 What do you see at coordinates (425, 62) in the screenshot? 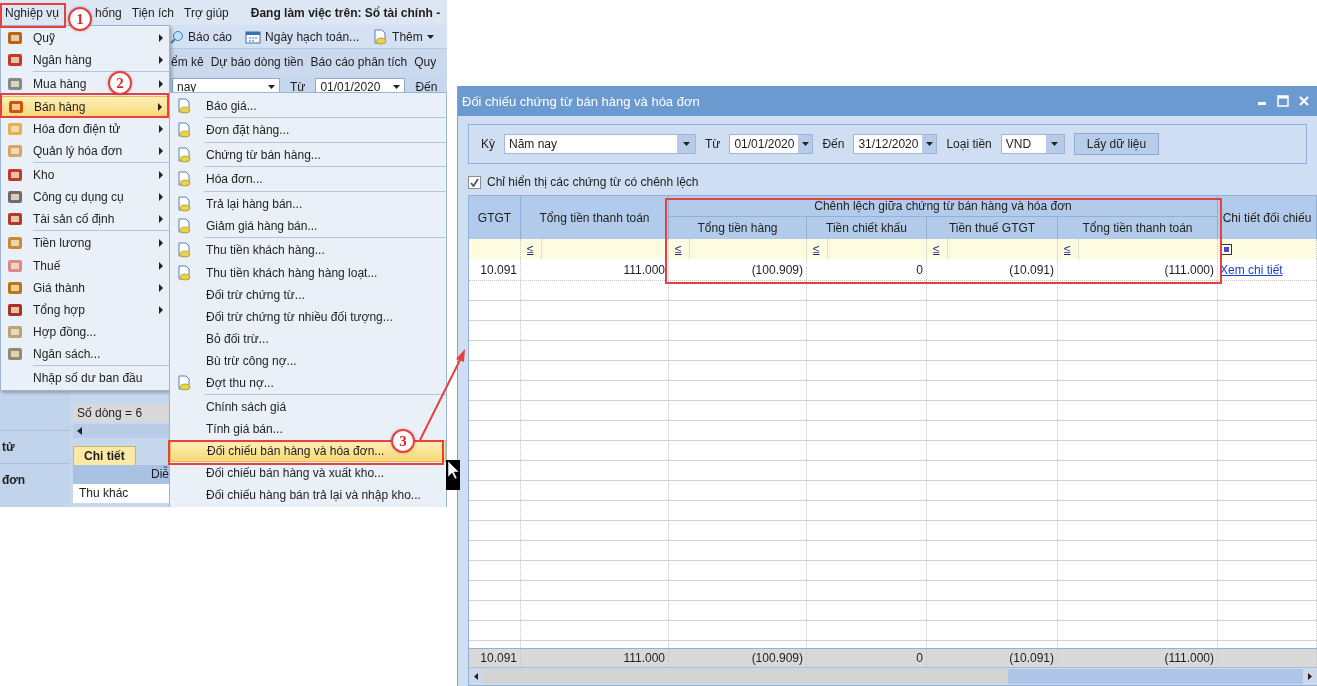
I see `report-tab: Quy` at bounding box center [425, 62].